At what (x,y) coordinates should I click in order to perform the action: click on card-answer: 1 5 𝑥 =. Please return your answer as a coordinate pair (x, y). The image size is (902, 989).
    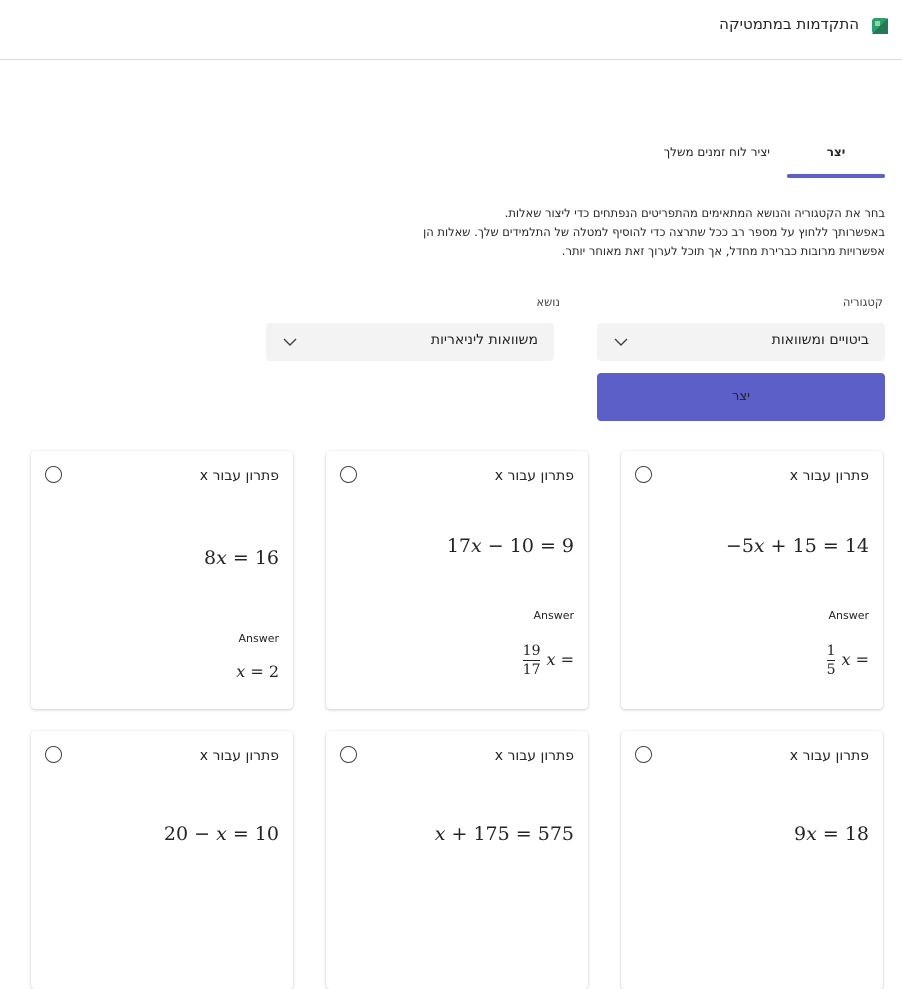
    Looking at the image, I should click on (847, 660).